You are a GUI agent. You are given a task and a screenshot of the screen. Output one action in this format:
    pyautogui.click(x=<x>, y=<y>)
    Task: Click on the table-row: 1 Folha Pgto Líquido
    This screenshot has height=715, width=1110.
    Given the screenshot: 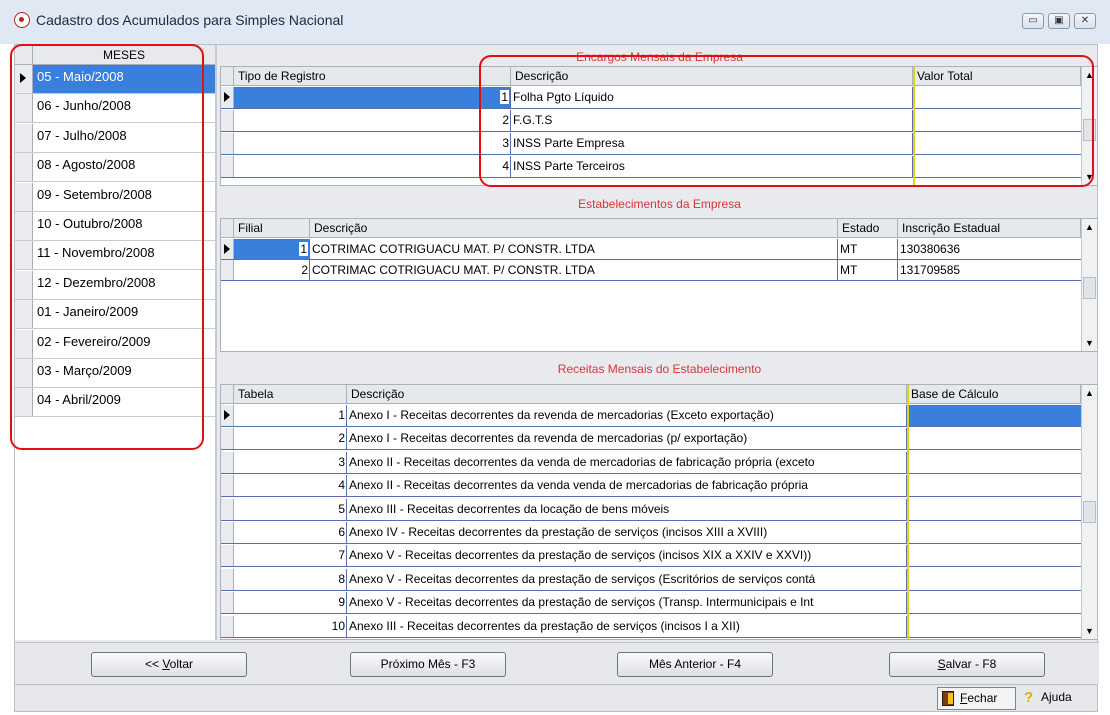 What is the action you would take?
    pyautogui.click(x=651, y=98)
    